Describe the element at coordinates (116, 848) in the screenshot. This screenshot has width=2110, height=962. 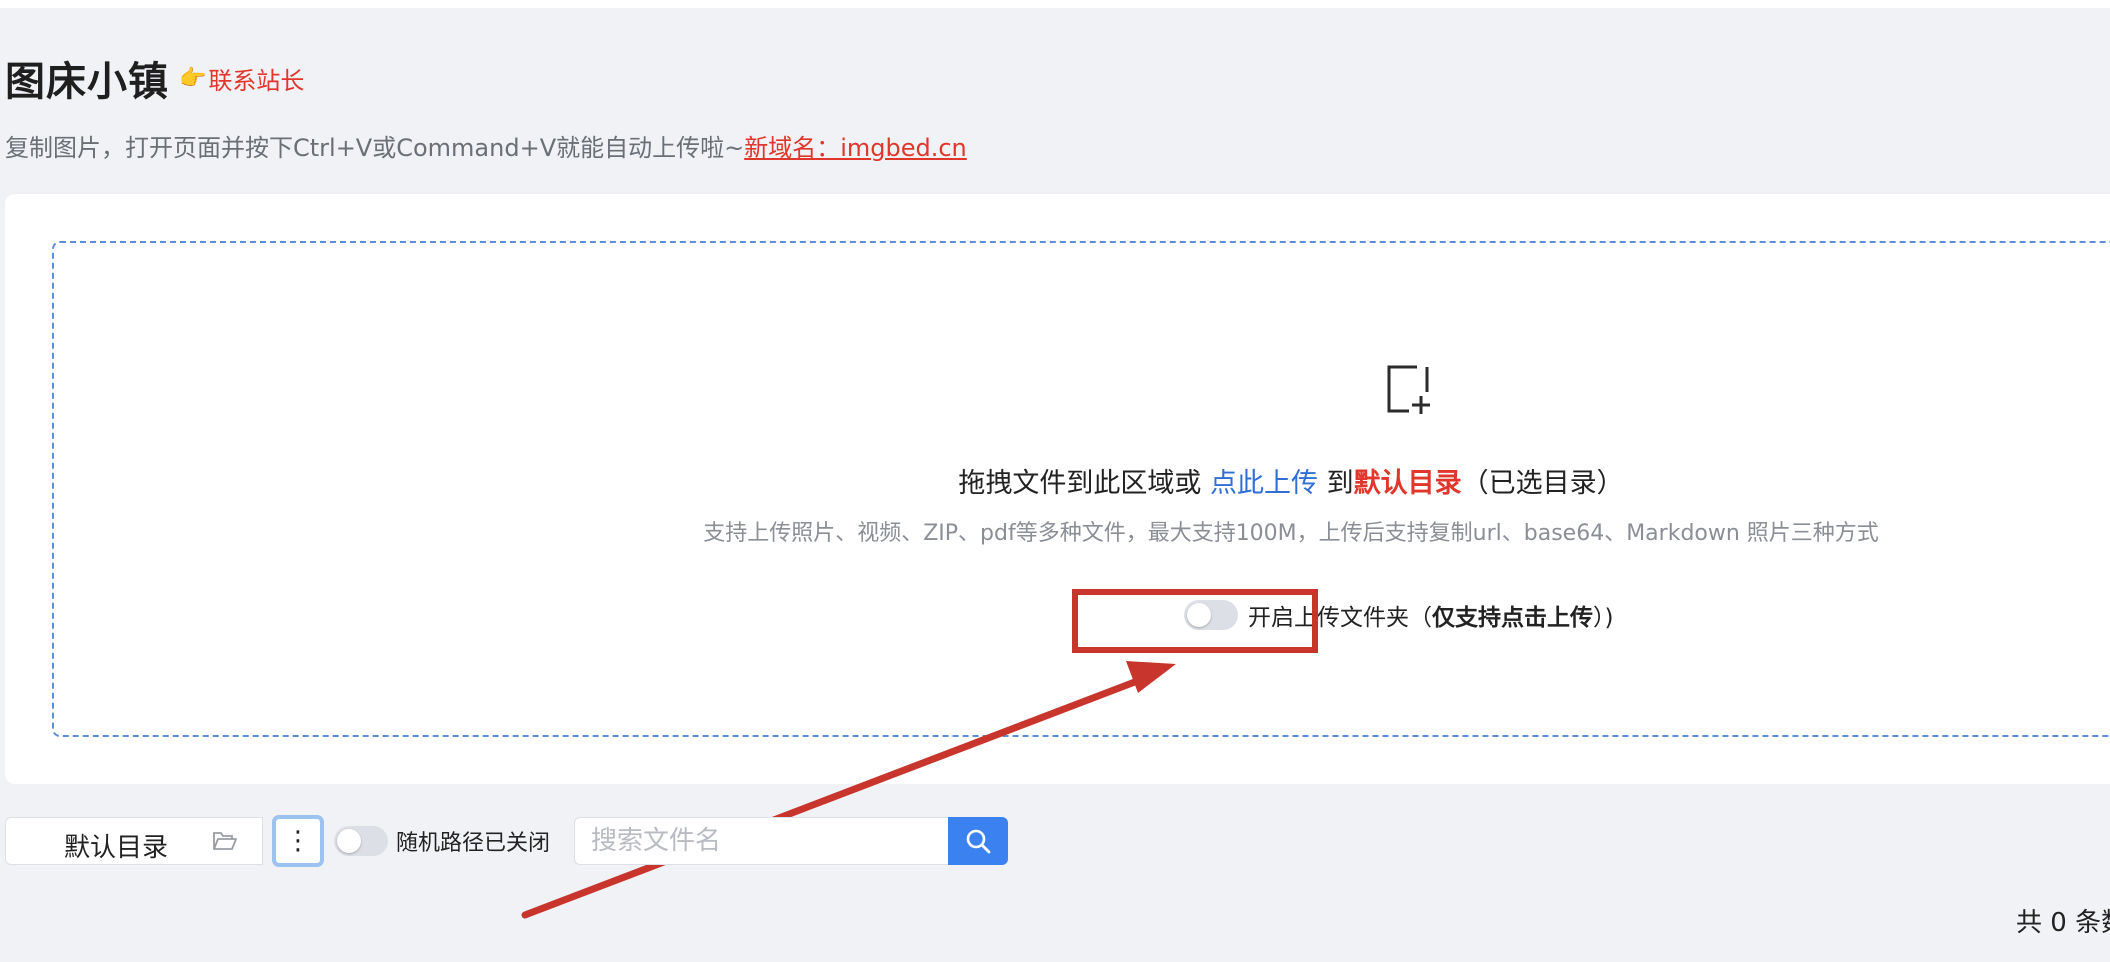
I see `directory-selector-value: 默认目录` at that location.